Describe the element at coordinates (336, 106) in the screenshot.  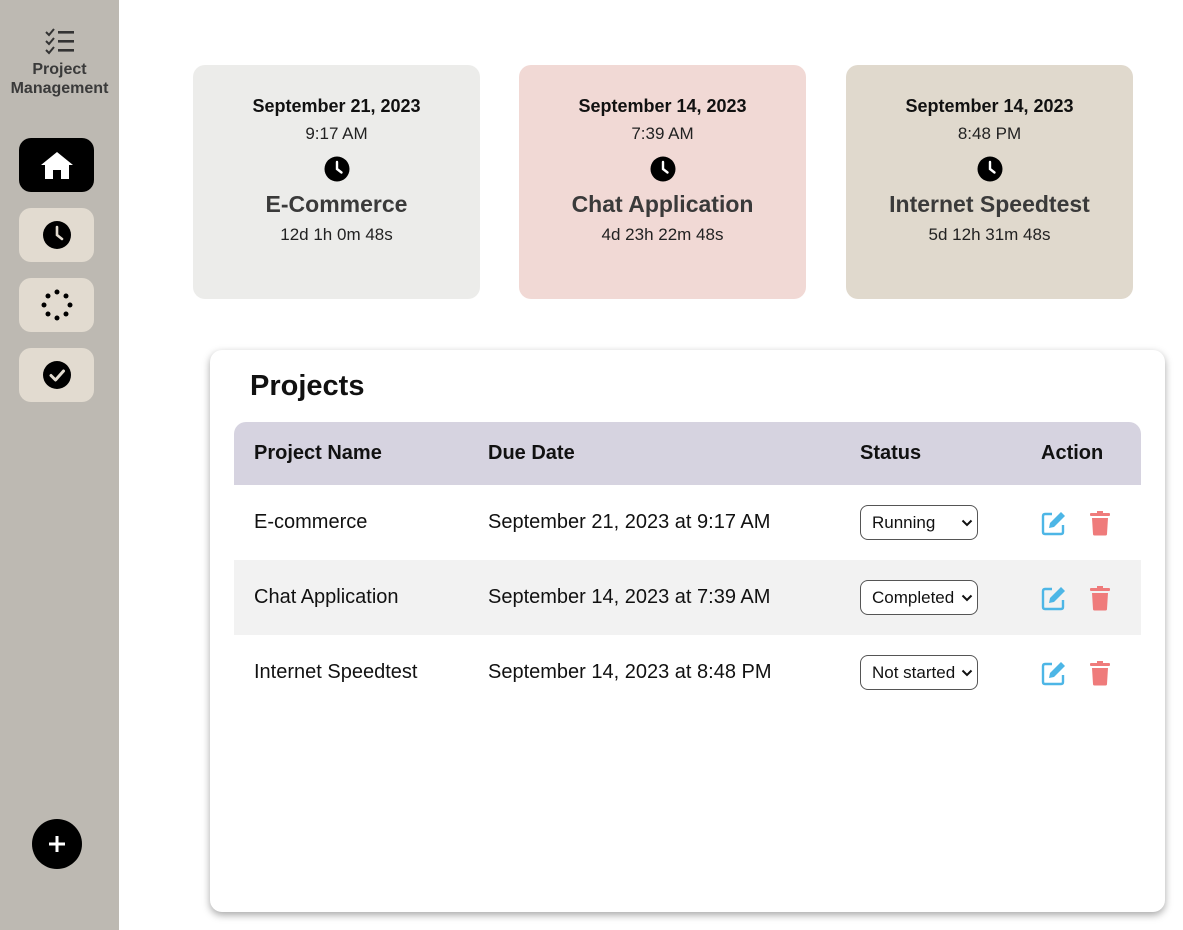
I see `card-date: September 21, 2023` at that location.